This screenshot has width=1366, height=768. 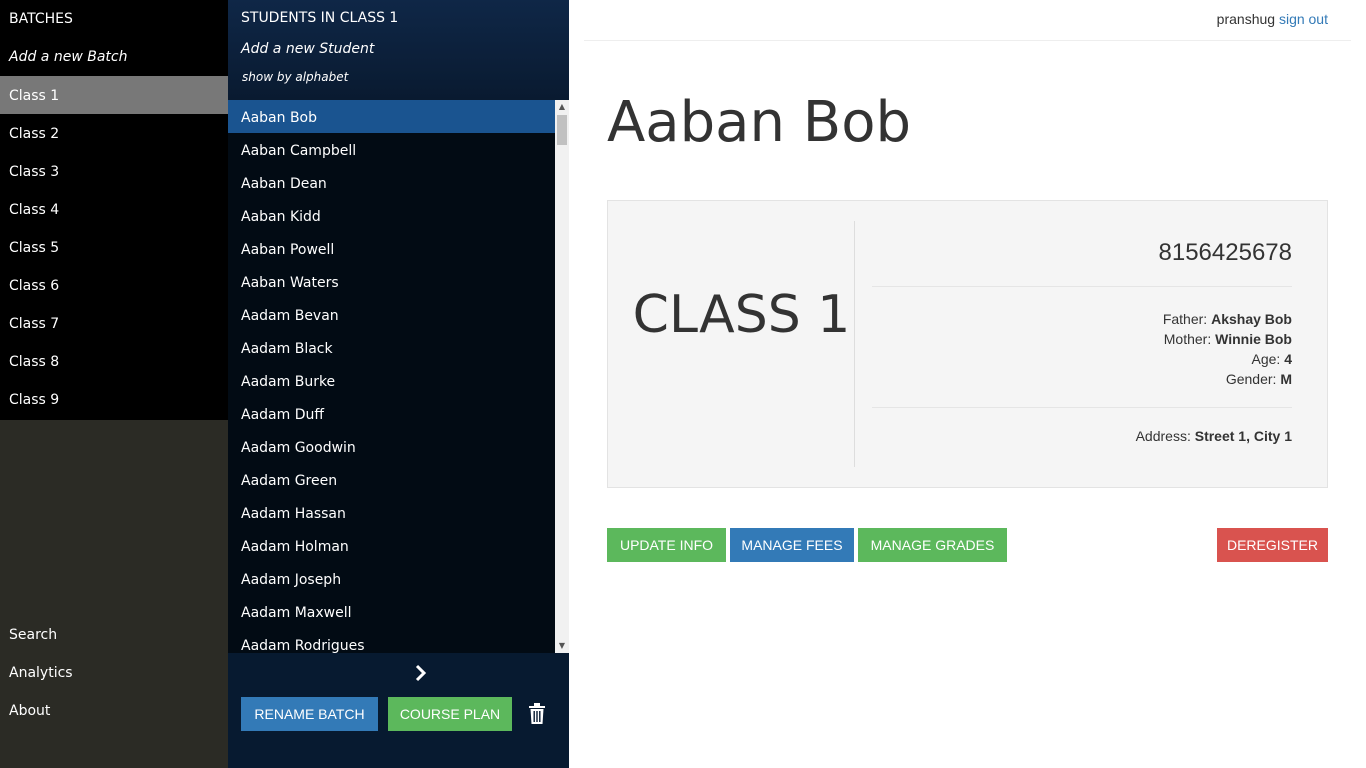 What do you see at coordinates (1253, 339) in the screenshot?
I see `mother-value: Winnie Bob` at bounding box center [1253, 339].